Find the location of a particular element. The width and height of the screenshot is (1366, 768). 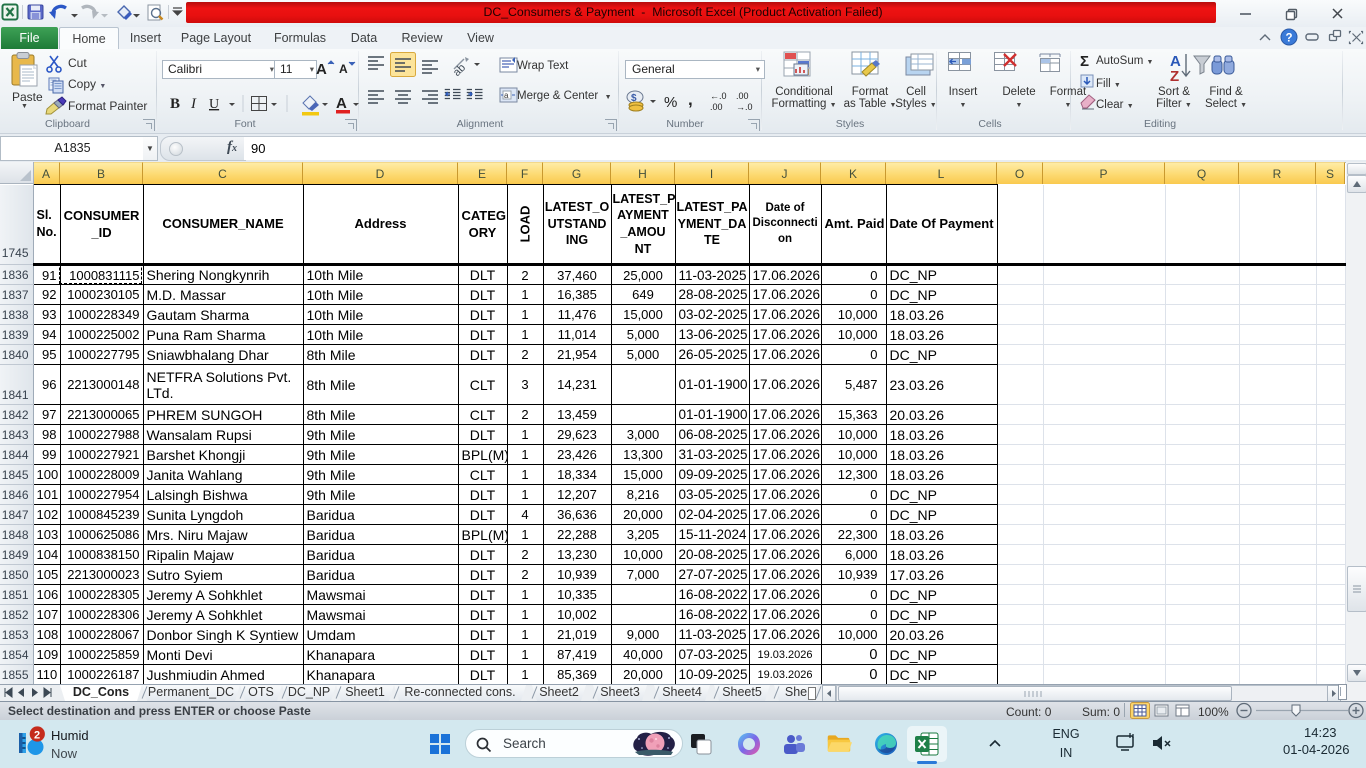

svg-text: U is located at coordinates (214, 104).